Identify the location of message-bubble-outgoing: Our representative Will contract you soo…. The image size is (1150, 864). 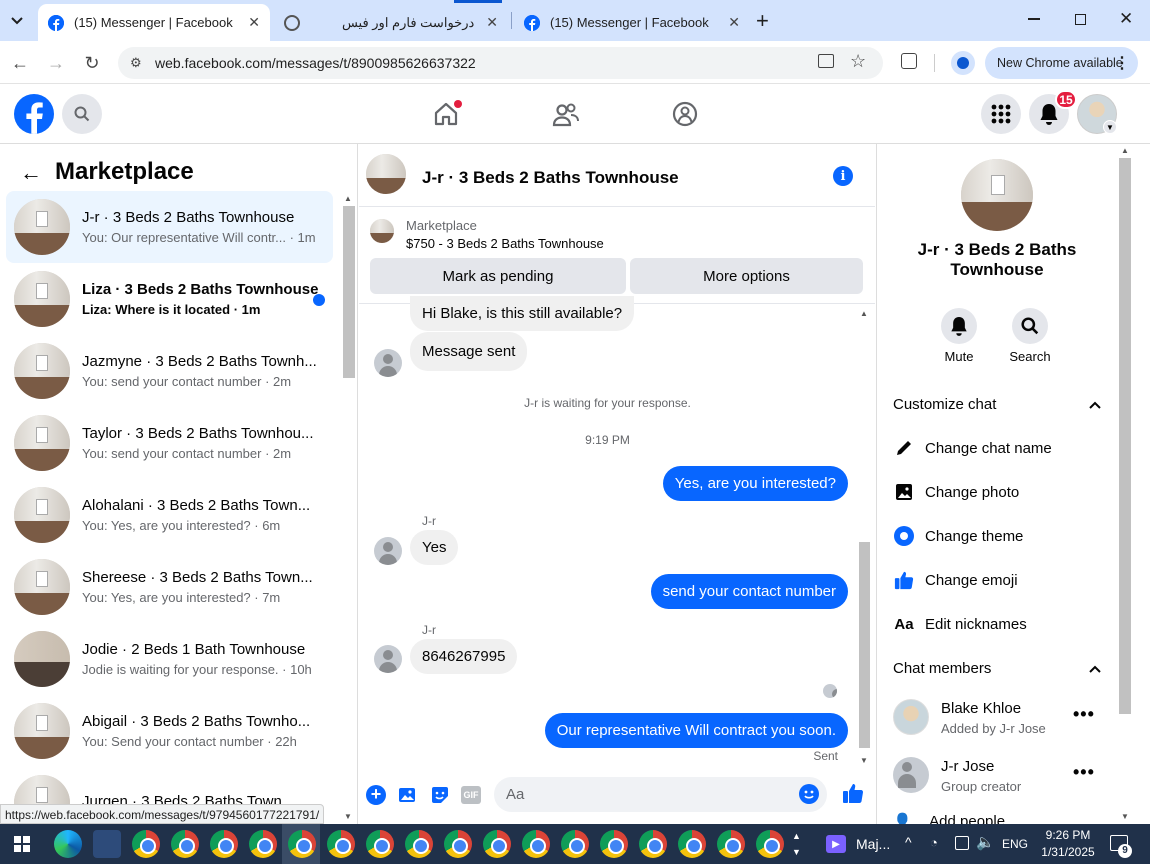
(696, 730).